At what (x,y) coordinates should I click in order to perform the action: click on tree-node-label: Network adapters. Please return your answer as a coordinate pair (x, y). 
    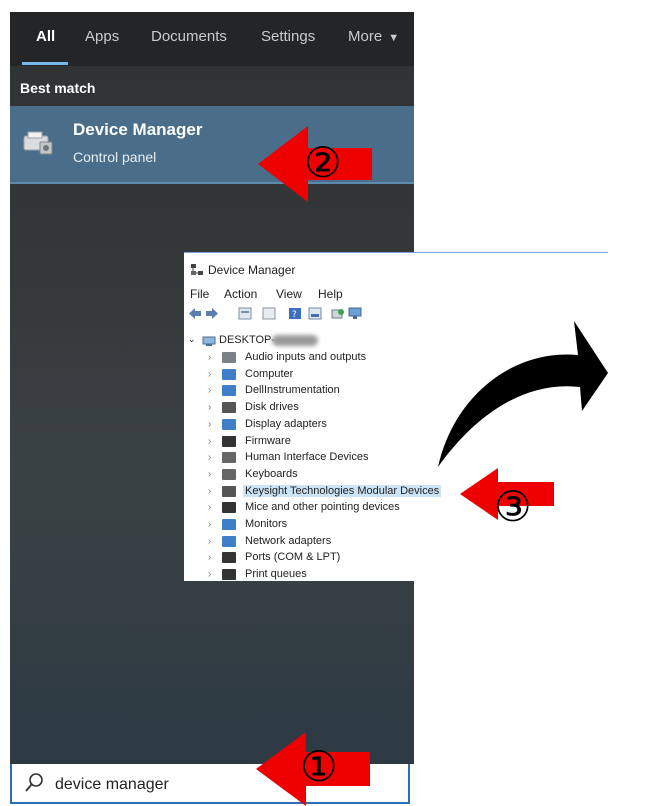
    Looking at the image, I should click on (288, 540).